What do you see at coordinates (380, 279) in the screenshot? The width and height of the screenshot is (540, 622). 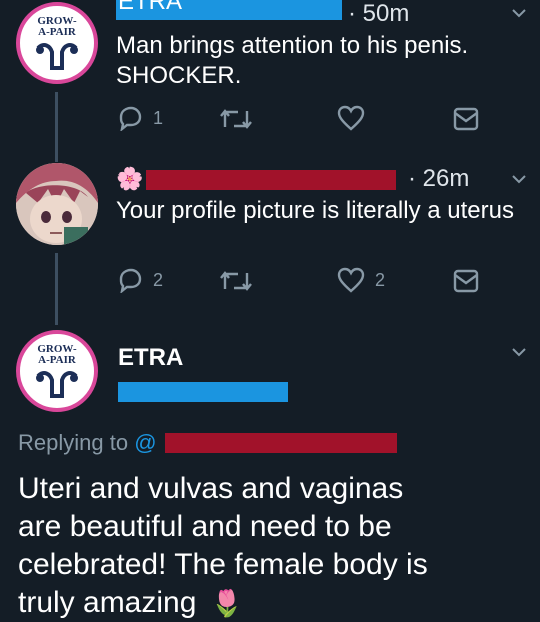 I see `like-count: 2` at bounding box center [380, 279].